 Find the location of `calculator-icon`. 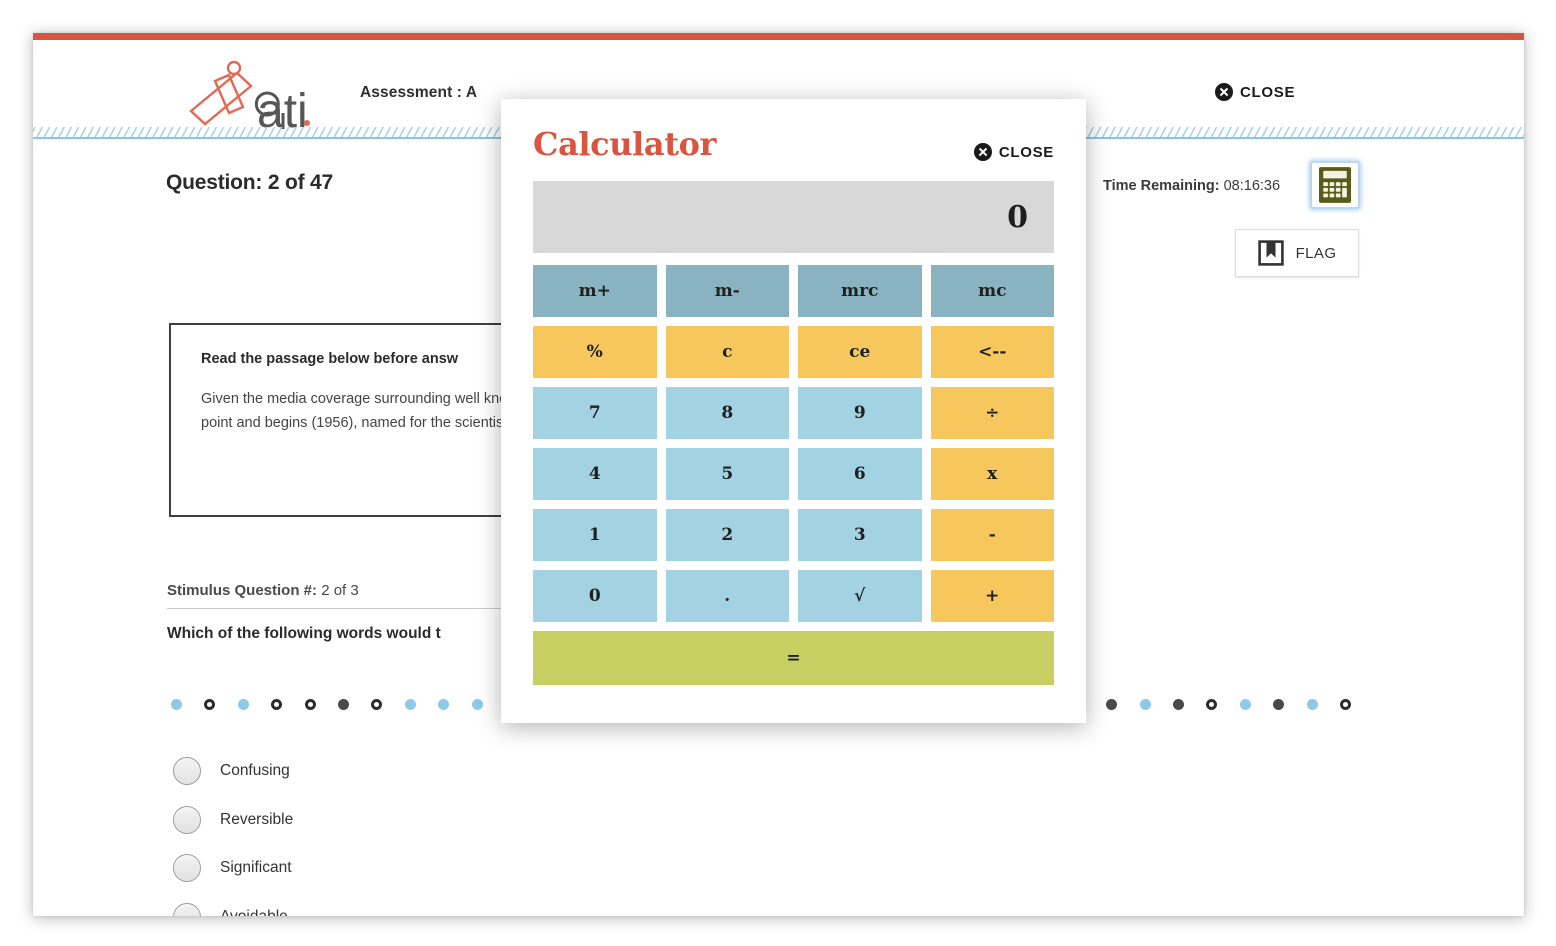

calculator-icon is located at coordinates (1335, 185).